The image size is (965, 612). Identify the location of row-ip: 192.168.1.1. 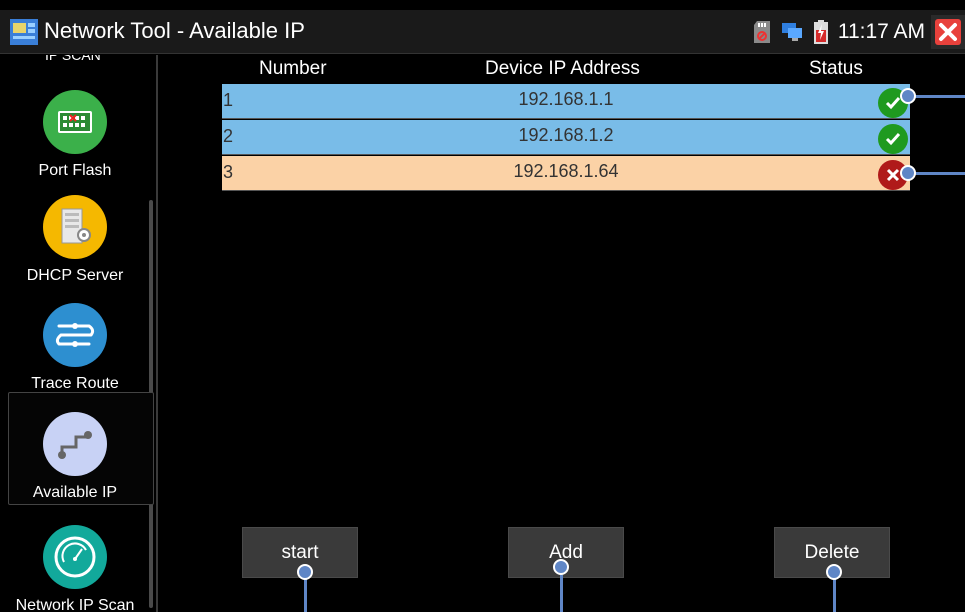
(566, 99).